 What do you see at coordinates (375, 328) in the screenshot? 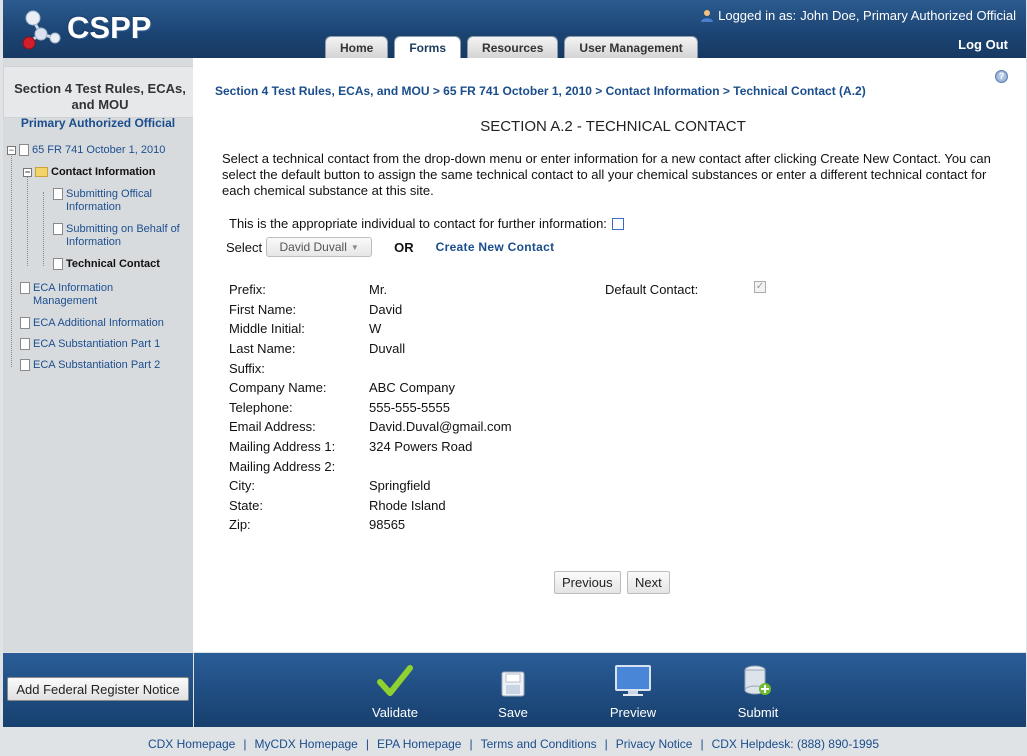
I see `field-value: W` at bounding box center [375, 328].